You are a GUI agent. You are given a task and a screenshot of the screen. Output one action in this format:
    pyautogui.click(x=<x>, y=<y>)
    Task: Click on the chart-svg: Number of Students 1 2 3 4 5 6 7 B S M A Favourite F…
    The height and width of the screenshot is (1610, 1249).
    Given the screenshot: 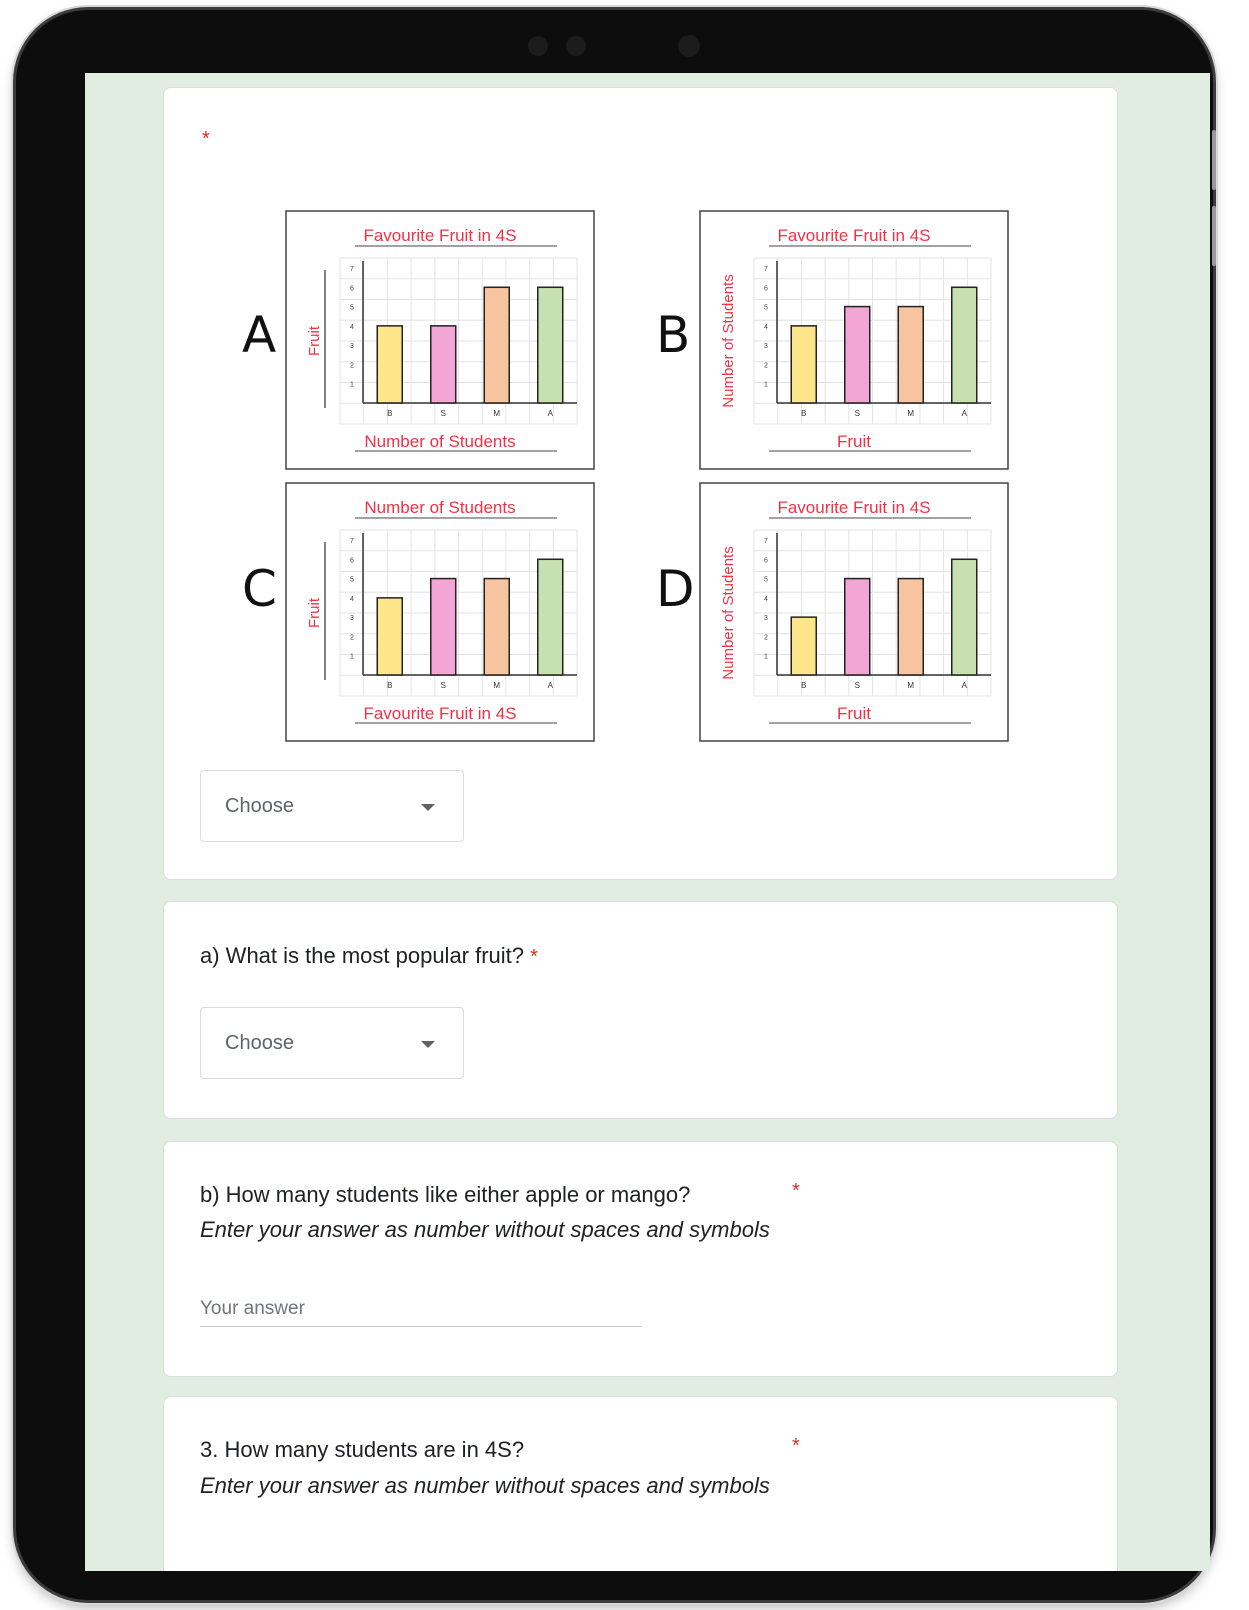 What is the action you would take?
    pyautogui.click(x=440, y=612)
    